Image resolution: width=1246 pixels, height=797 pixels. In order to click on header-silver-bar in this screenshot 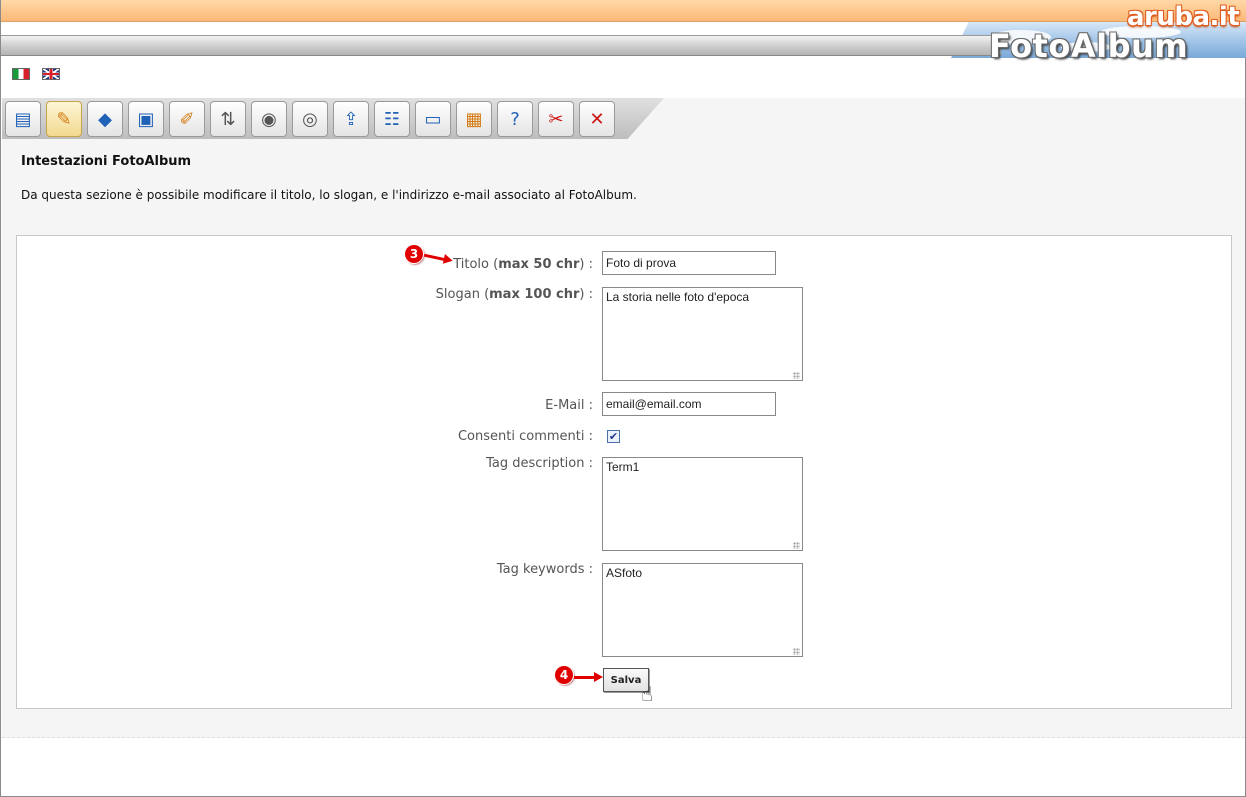, I will do `click(501, 45)`.